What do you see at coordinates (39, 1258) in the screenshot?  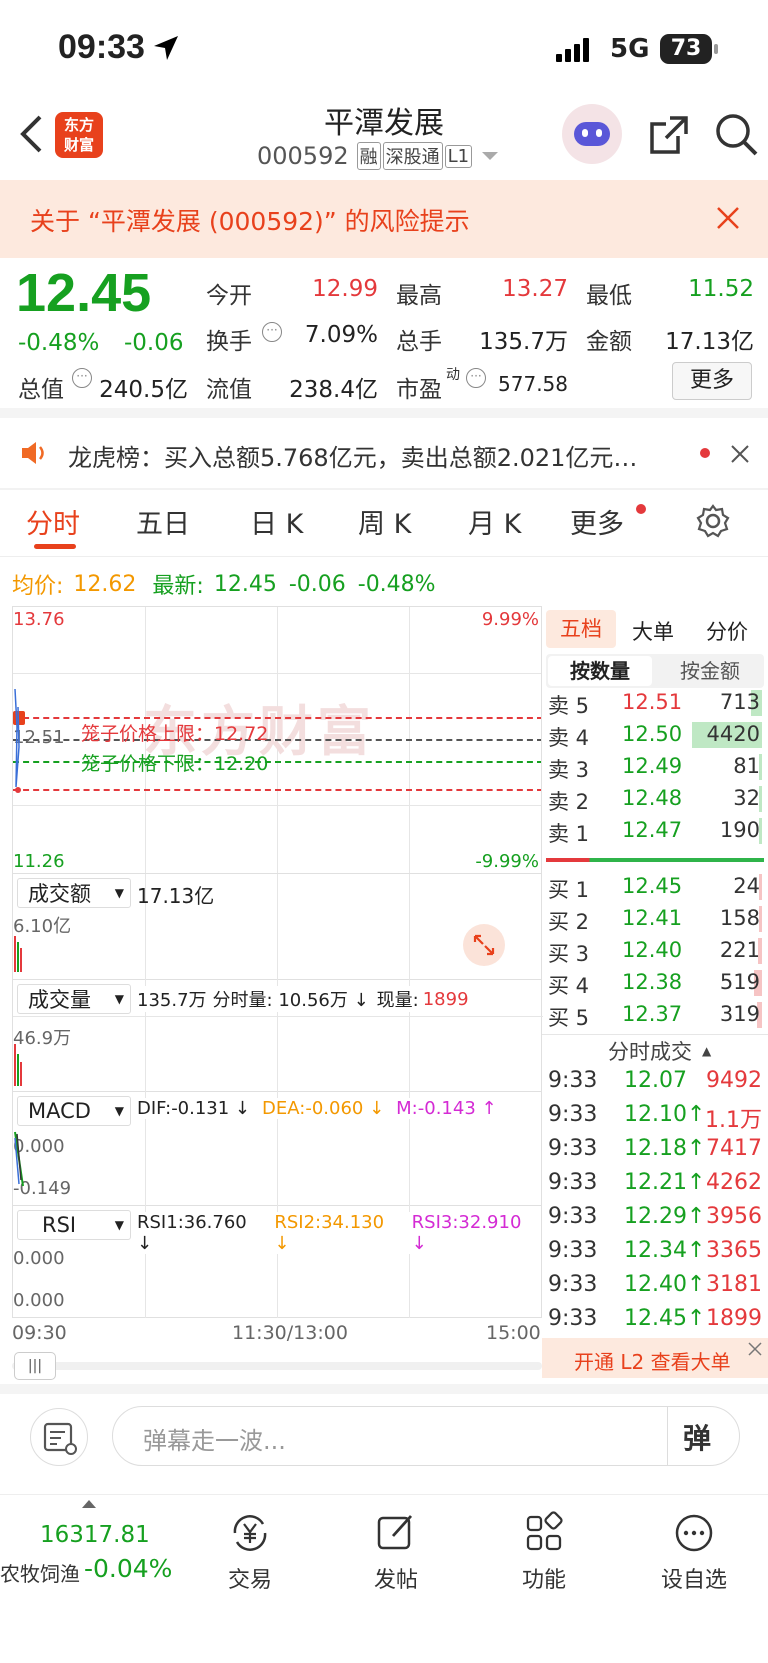 I see `rsi-axis-top: 0.000` at bounding box center [39, 1258].